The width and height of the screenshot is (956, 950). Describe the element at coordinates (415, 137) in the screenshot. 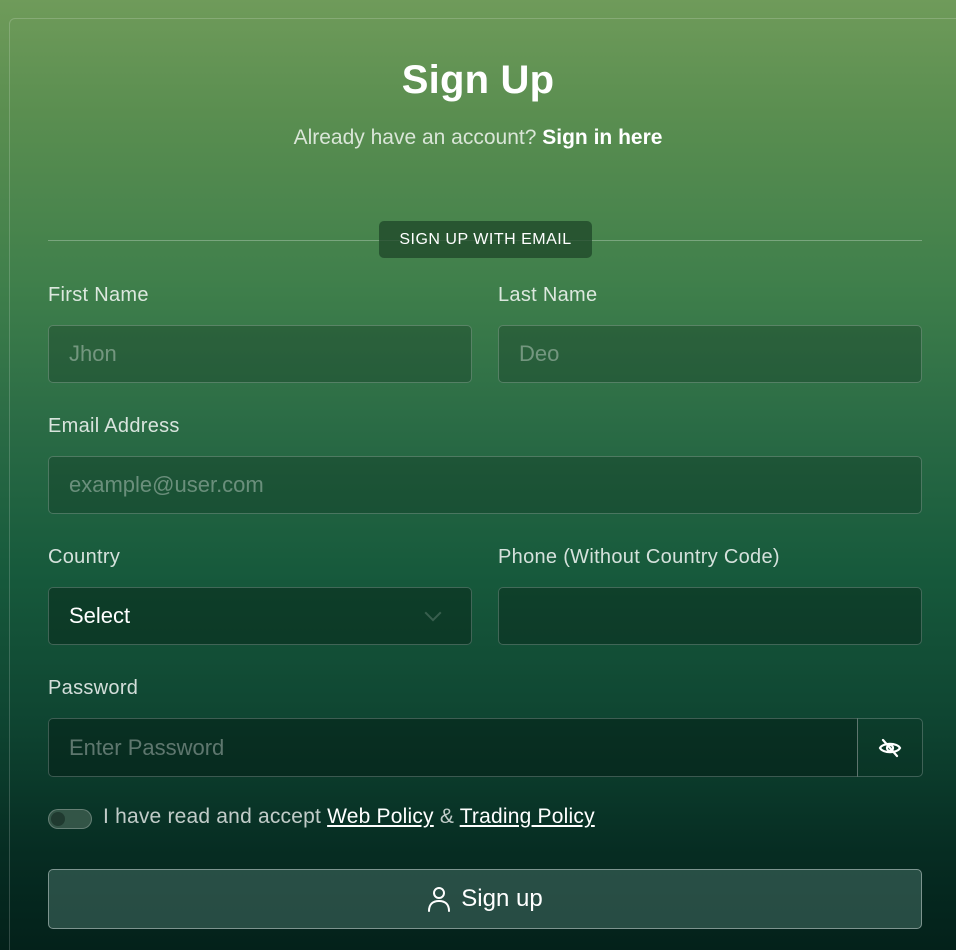

I see `signin-prompt-text: Already have an account?` at that location.